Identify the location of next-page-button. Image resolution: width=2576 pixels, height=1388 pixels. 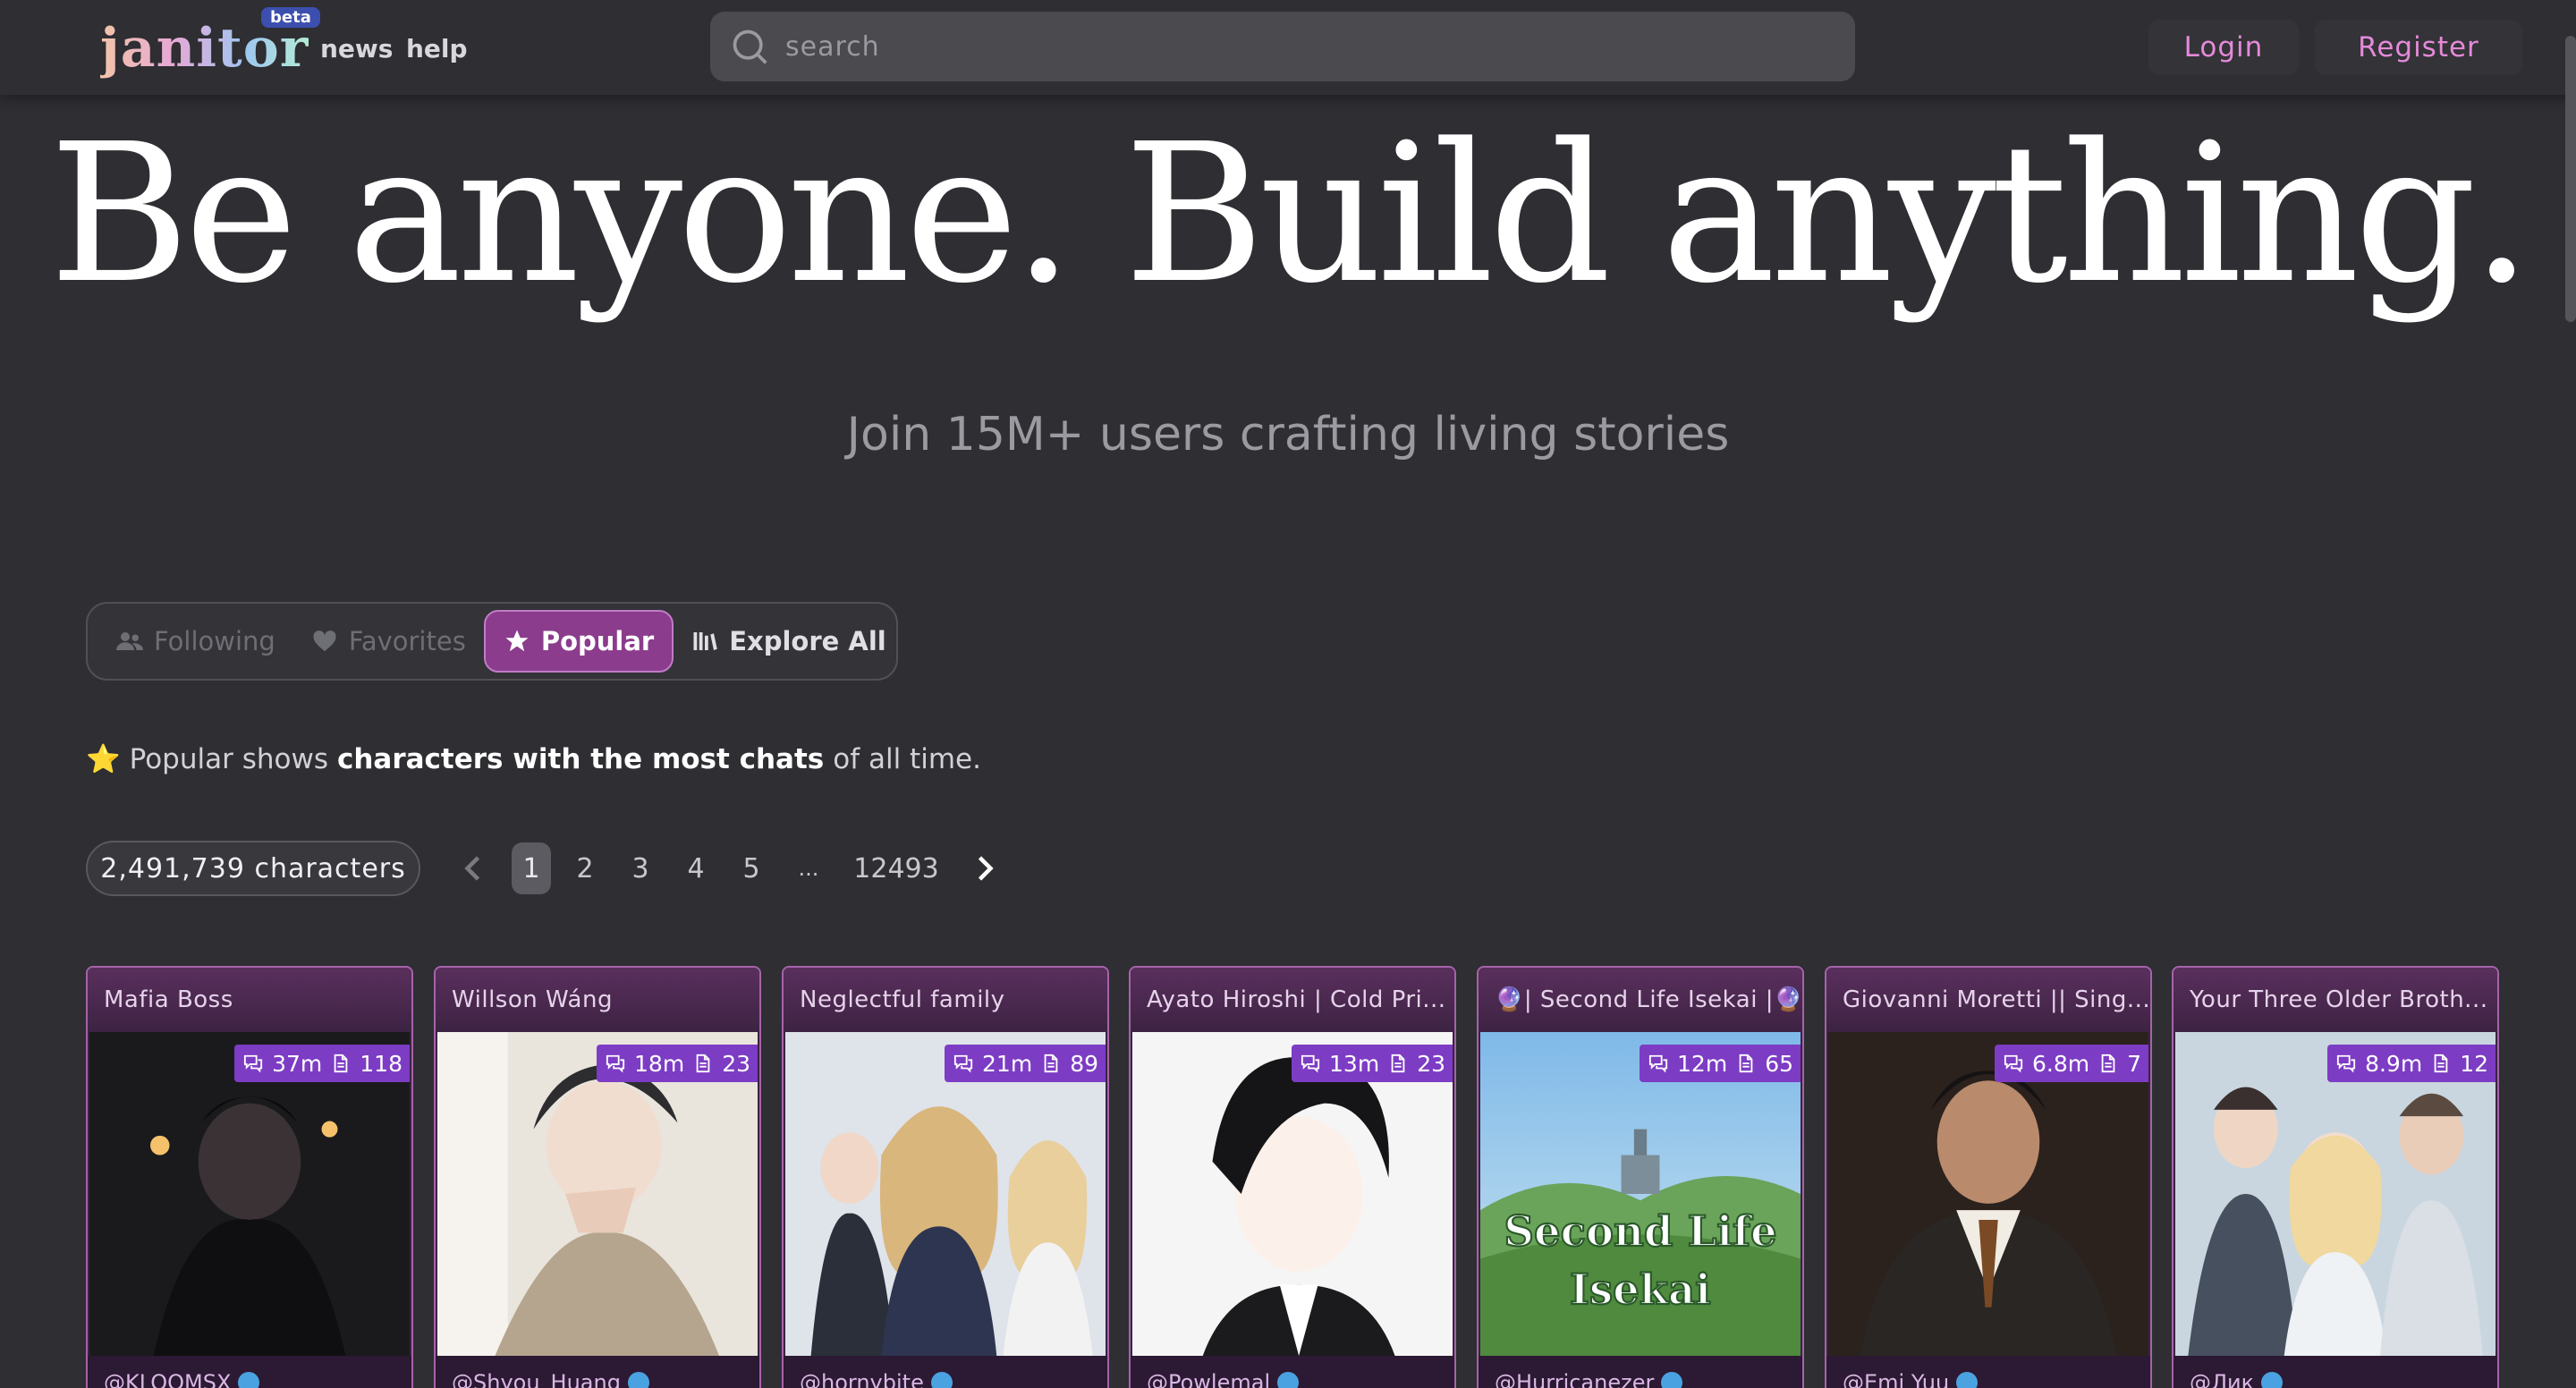
(984, 868).